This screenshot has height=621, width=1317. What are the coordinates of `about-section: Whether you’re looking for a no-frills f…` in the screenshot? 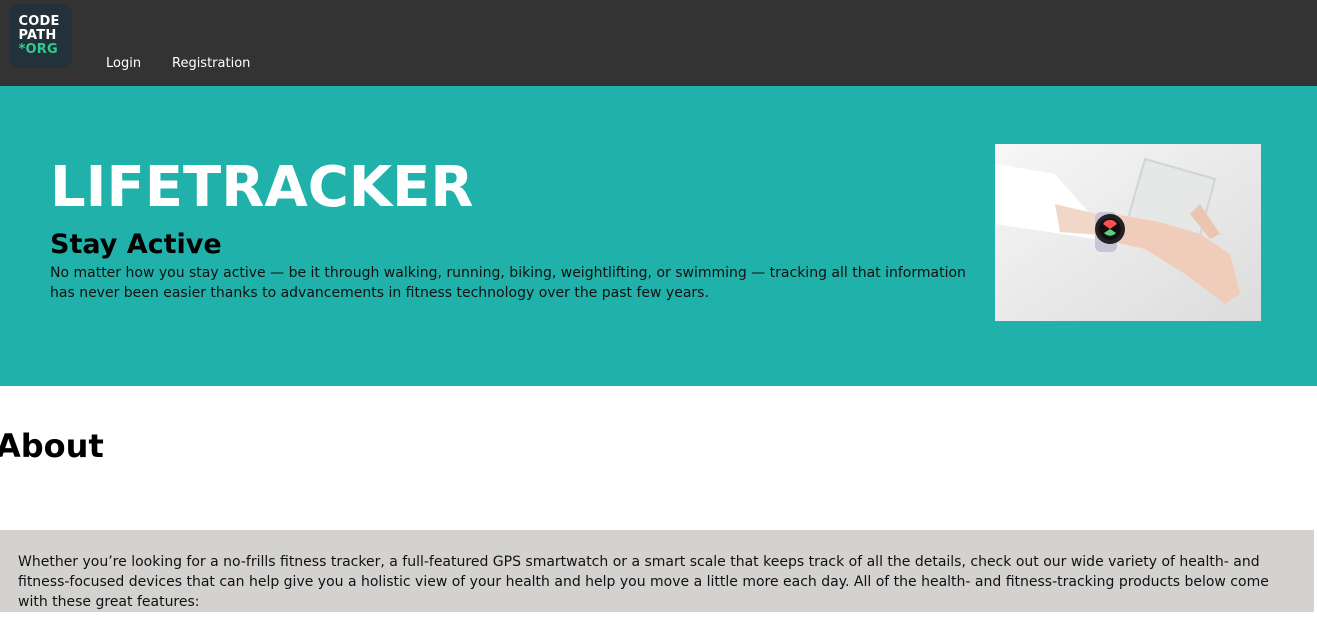 It's located at (657, 571).